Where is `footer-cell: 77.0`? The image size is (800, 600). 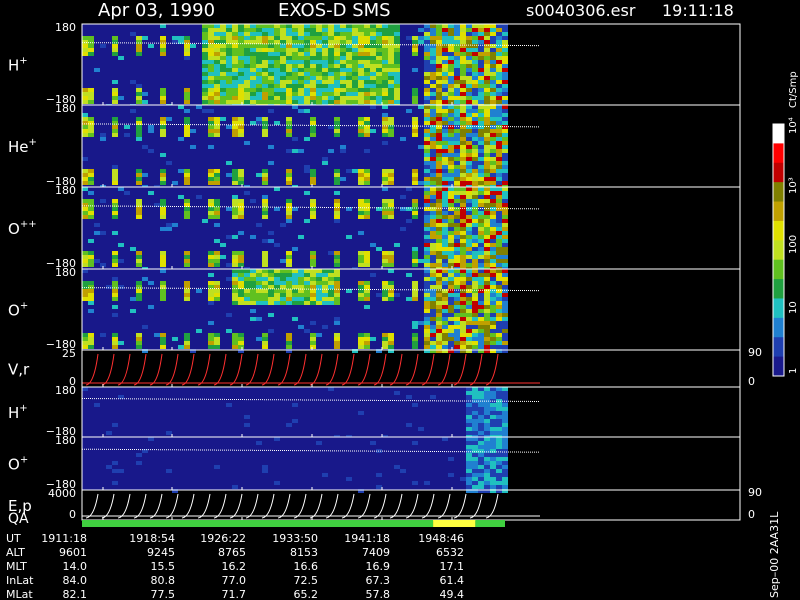
footer-cell: 77.0 is located at coordinates (234, 580).